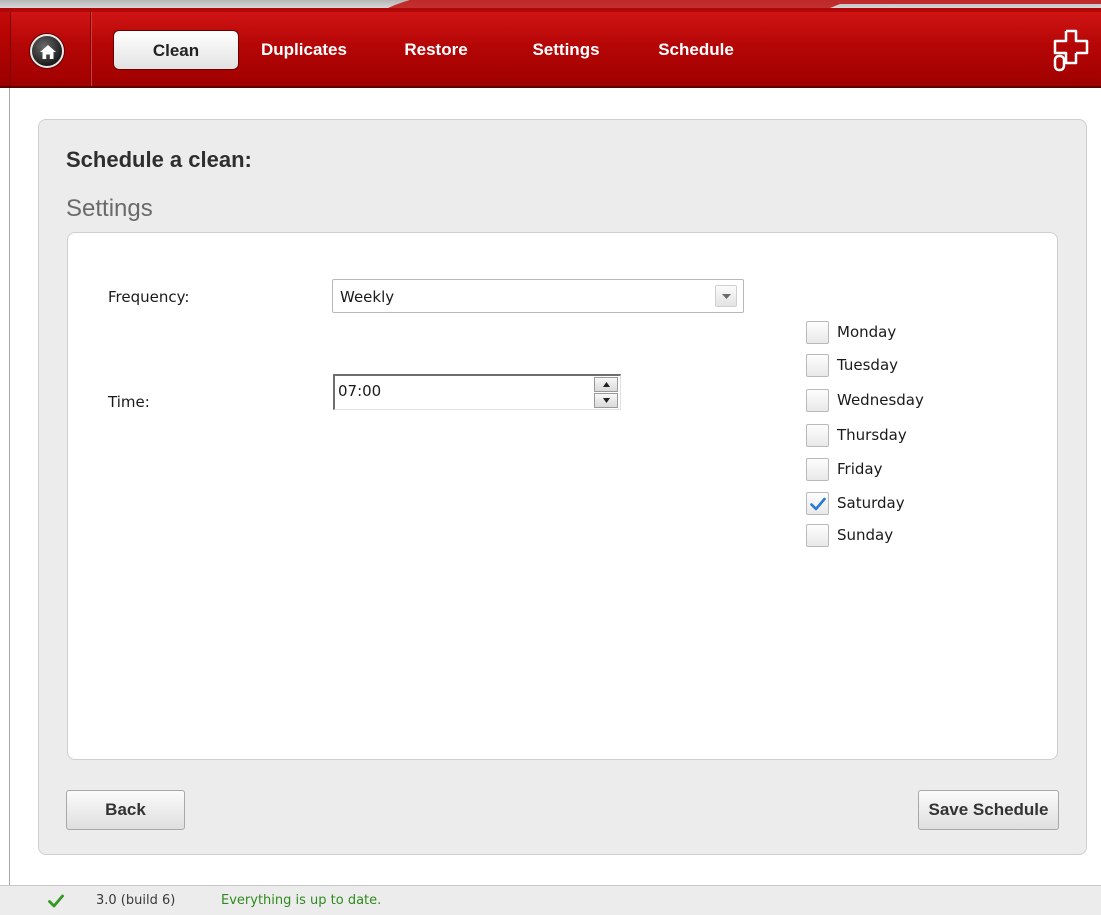 The height and width of the screenshot is (915, 1101). What do you see at coordinates (988, 810) in the screenshot?
I see `save-schedule-button: Save Schedule` at bounding box center [988, 810].